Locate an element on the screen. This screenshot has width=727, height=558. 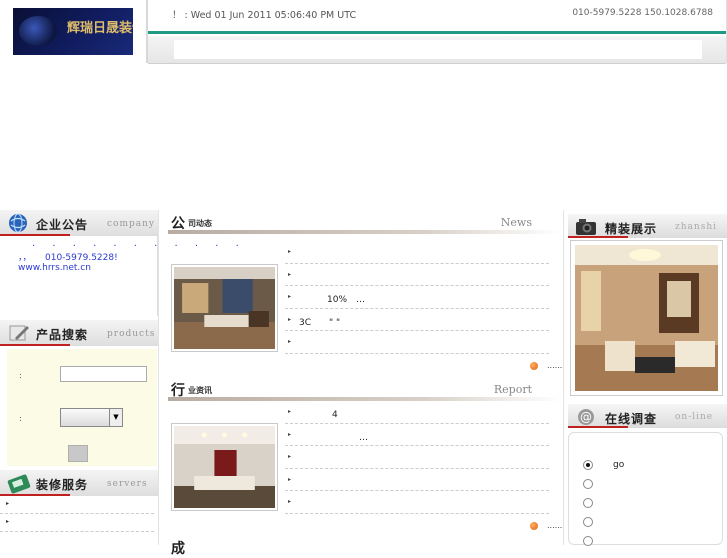
showcase-photo is located at coordinates (646, 318).